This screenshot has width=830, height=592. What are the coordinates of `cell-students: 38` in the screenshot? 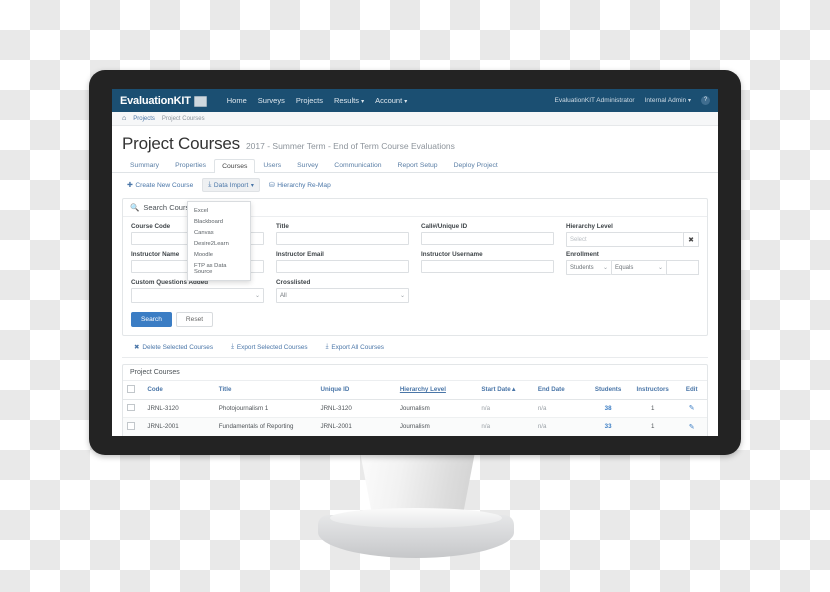 It's located at (608, 408).